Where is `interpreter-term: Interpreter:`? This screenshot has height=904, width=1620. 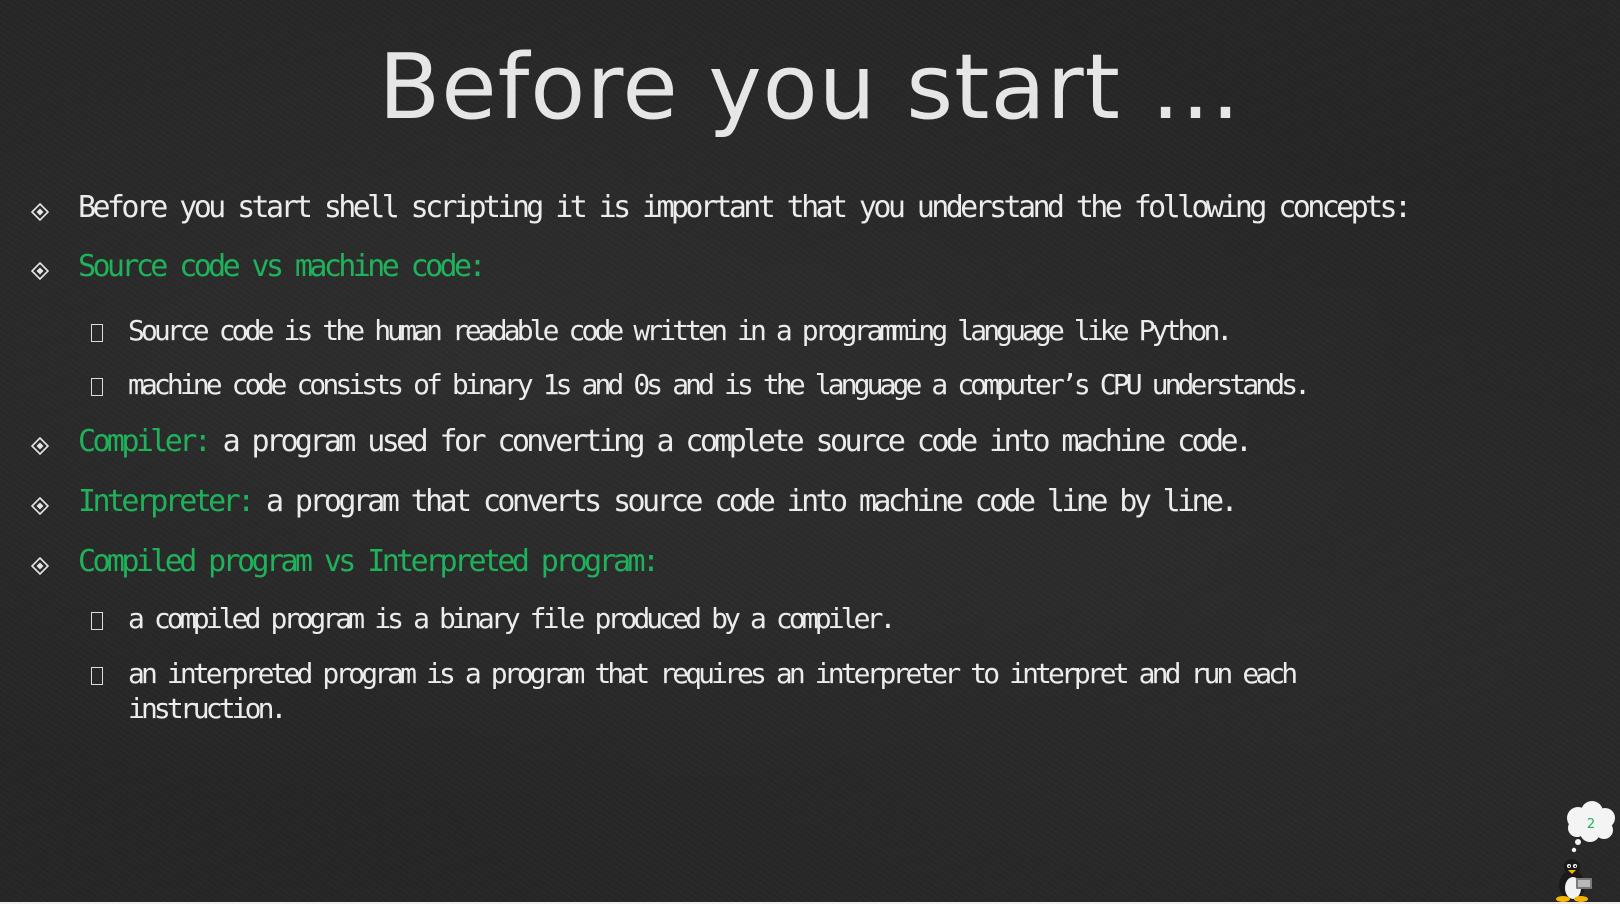
interpreter-term: Interpreter: is located at coordinates (166, 501).